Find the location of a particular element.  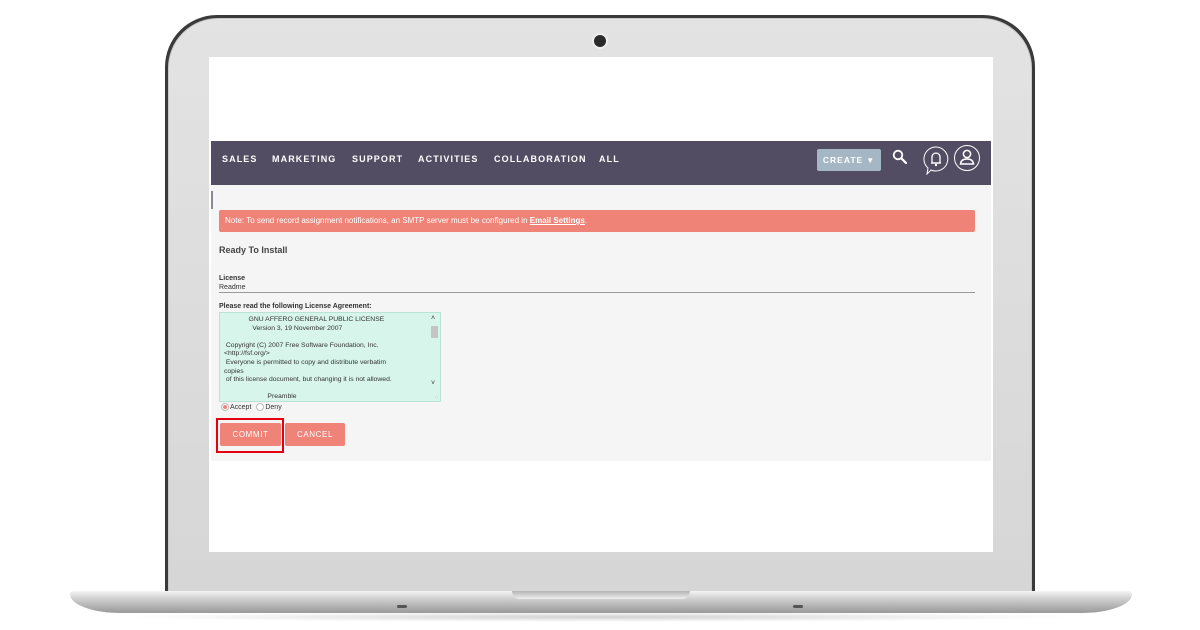

tab-readme: Readme is located at coordinates (232, 287).